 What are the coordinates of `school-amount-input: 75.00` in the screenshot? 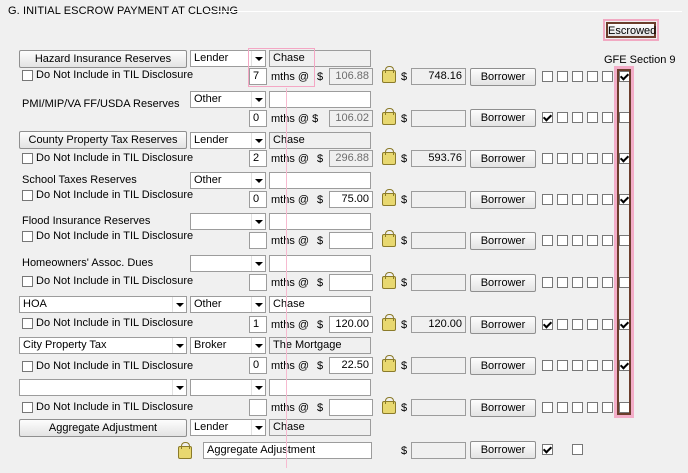 It's located at (351, 199).